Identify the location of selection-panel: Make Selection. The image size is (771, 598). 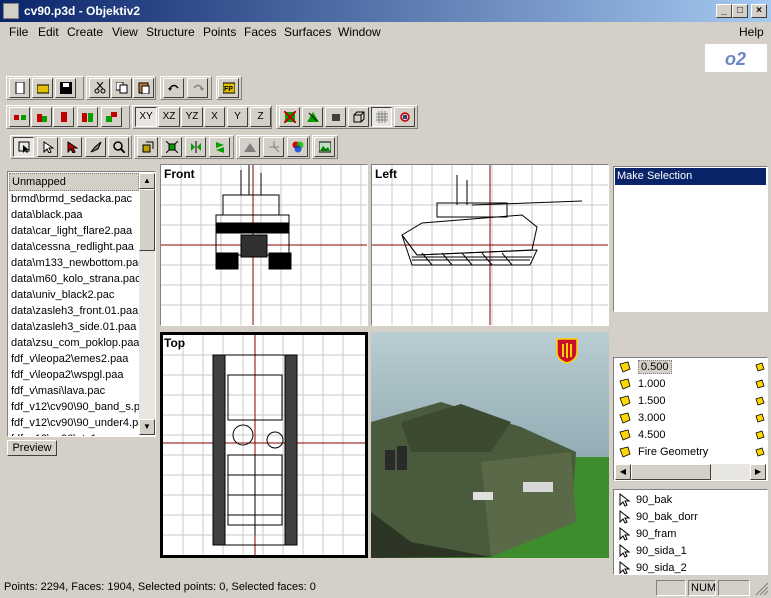
(690, 239).